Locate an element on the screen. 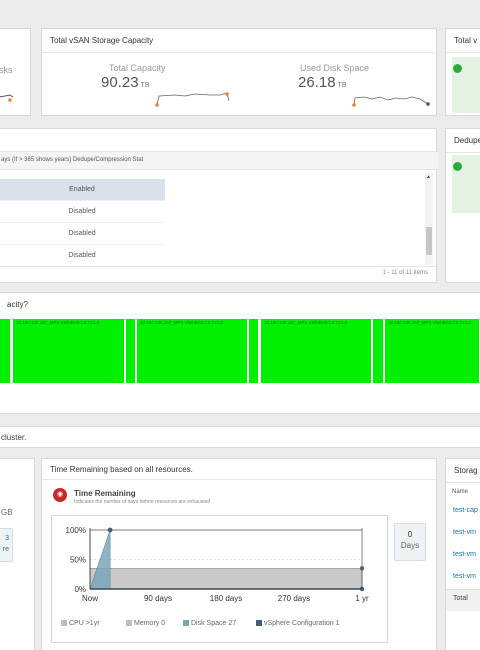 Image resolution: width=480 pixels, height=650 pixels. banner-text: cluster. is located at coordinates (14, 437).